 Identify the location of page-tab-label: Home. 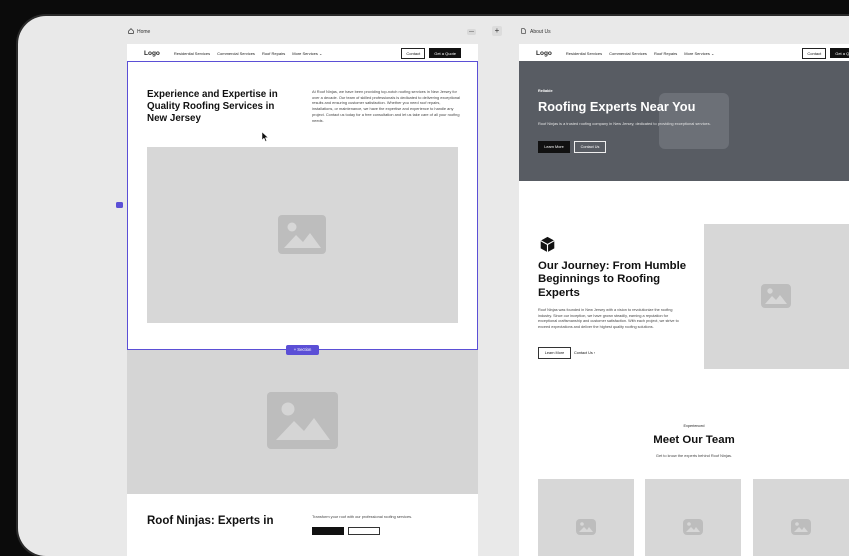
(144, 32).